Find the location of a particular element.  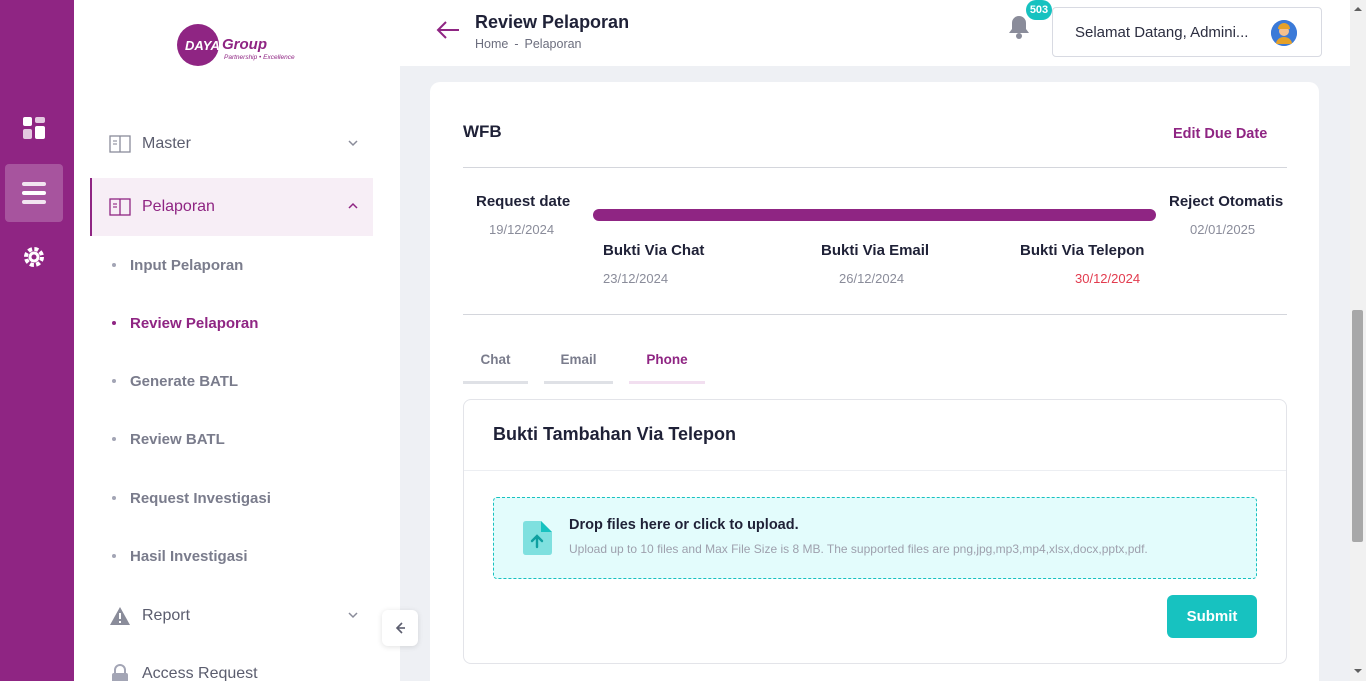

file-upload-icon is located at coordinates (537, 538).